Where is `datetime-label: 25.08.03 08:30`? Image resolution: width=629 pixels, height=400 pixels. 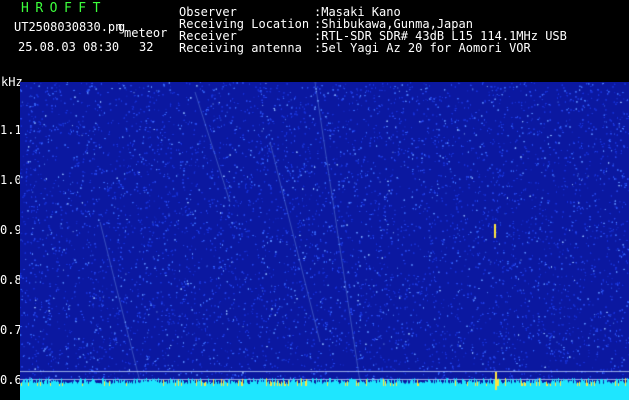
datetime-label: 25.08.03 08:30 is located at coordinates (69, 47).